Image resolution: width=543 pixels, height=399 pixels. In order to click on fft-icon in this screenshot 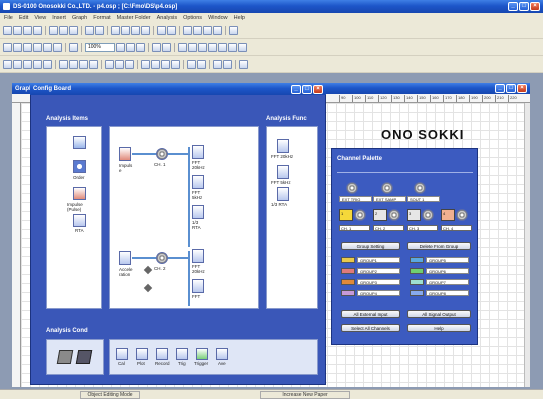, I will do `click(198, 286)`.